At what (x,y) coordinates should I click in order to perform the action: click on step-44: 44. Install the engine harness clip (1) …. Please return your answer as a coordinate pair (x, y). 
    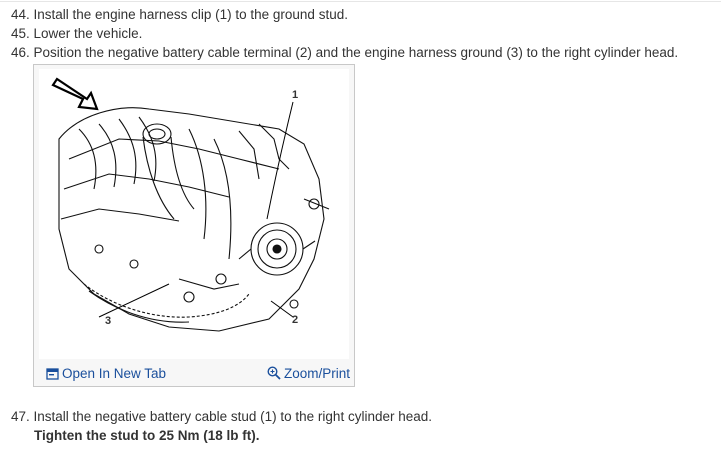
    Looking at the image, I should click on (179, 14).